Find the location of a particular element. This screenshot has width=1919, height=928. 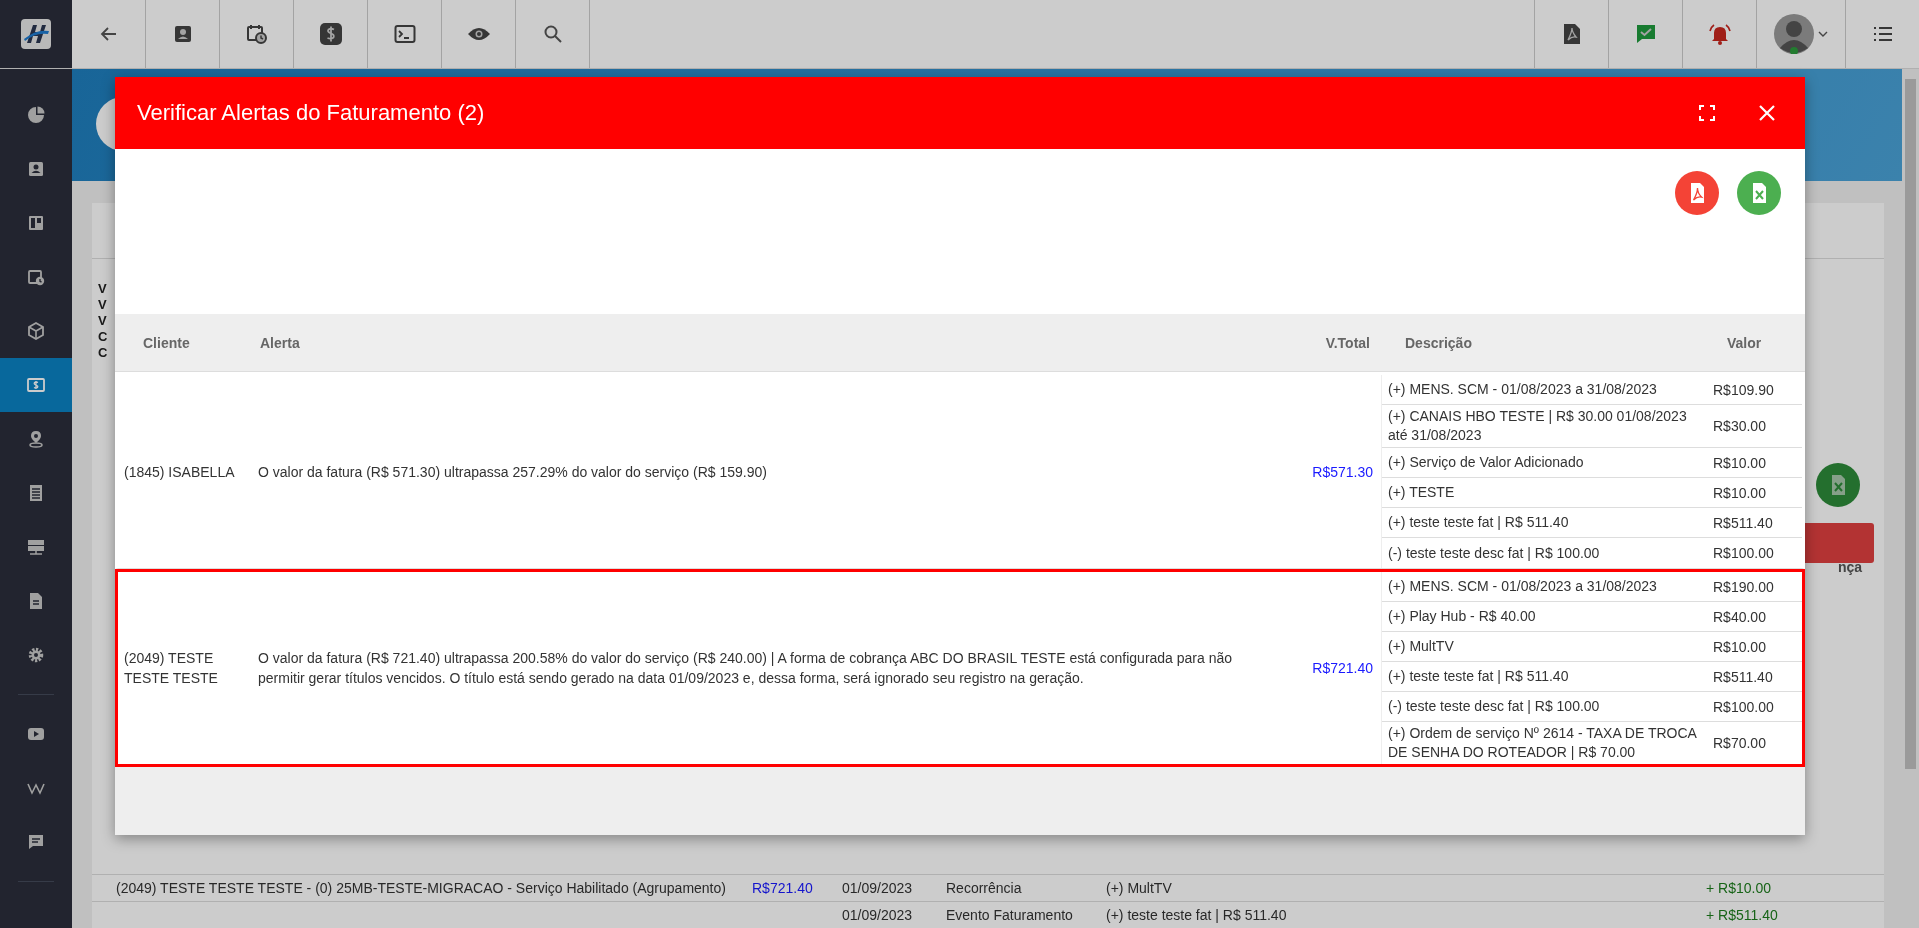

chat-icon is located at coordinates (36, 842).